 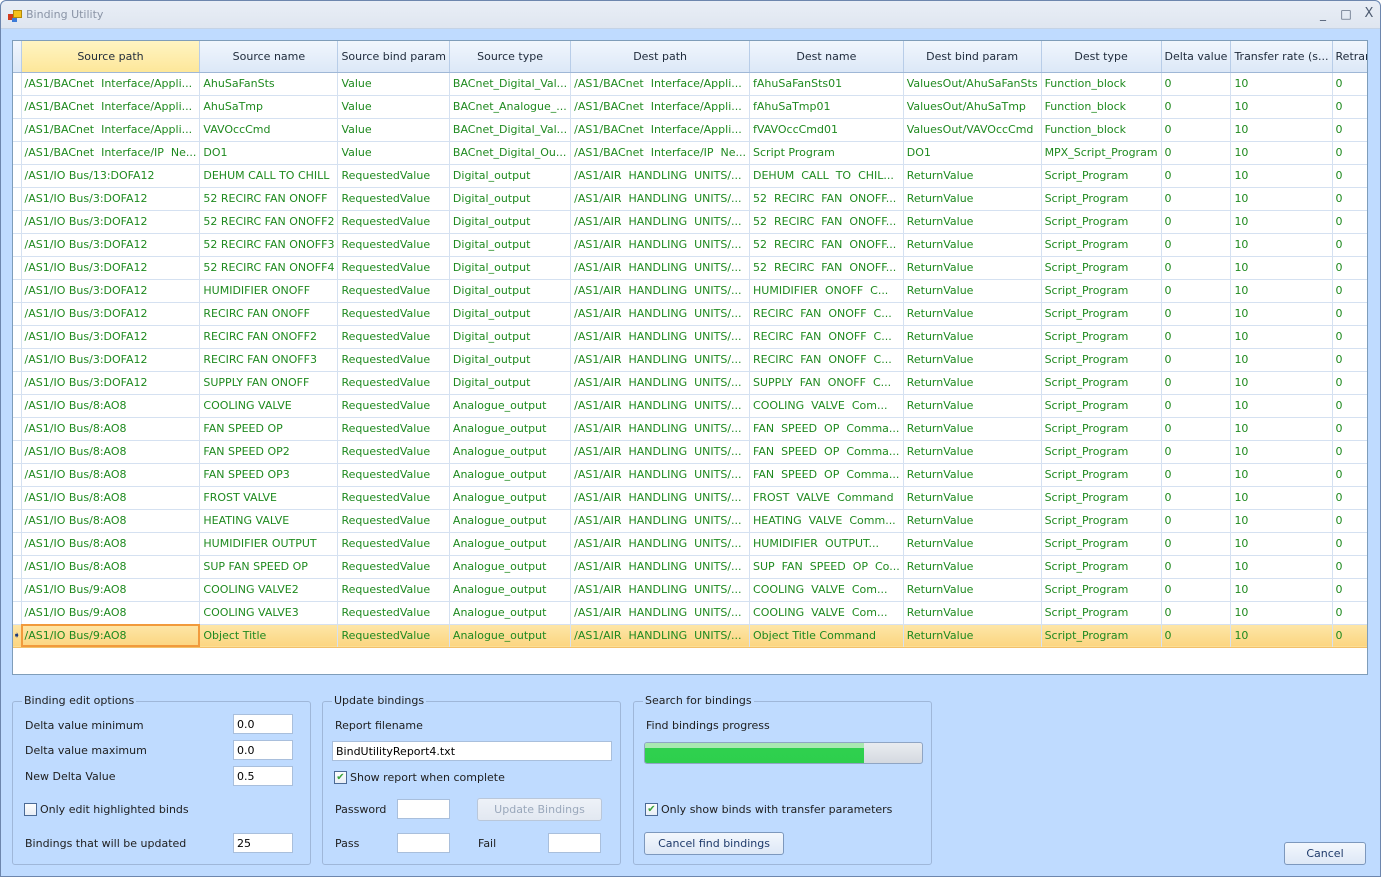 I want to click on column-header: Source bind param, so click(x=393, y=57).